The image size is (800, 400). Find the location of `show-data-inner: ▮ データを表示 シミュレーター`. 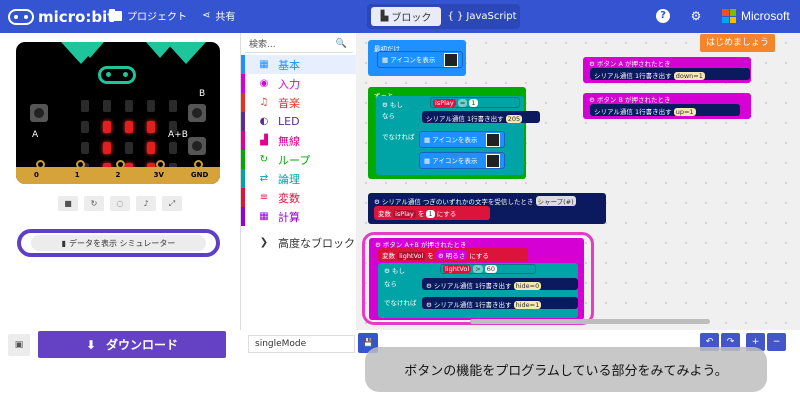

show-data-inner: ▮ データを表示 シミュレーター is located at coordinates (118, 243).